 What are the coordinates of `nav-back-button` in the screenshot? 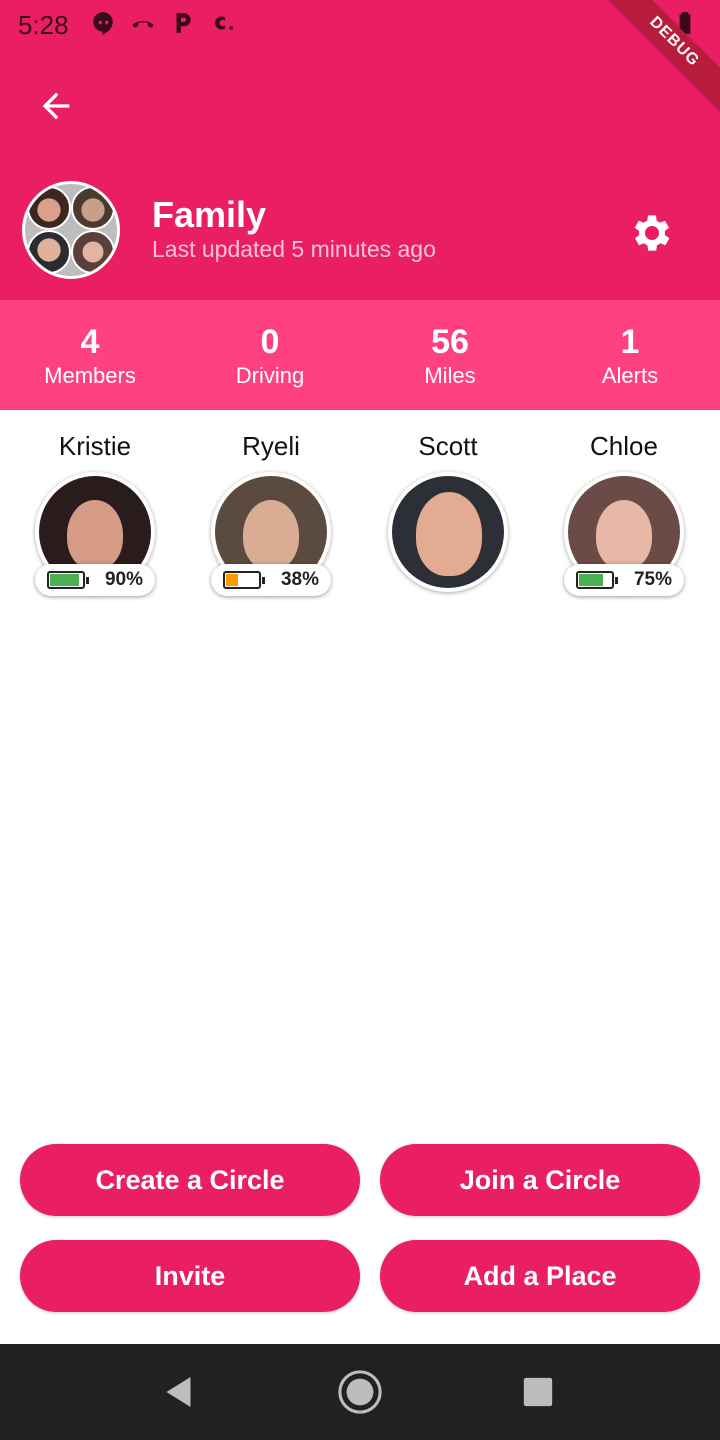 It's located at (180, 1392).